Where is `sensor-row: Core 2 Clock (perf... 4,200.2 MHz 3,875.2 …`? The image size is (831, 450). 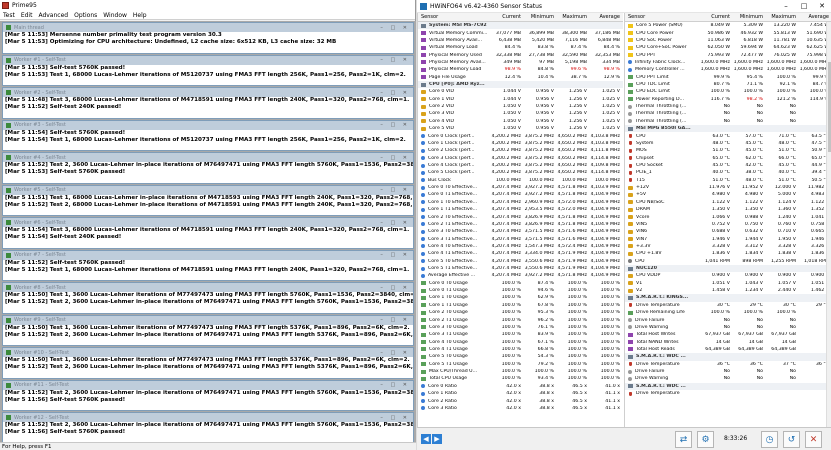 sensor-row: Core 2 Clock (perf... 4,200.2 MHz 3,875.2 … is located at coordinates (520, 150).